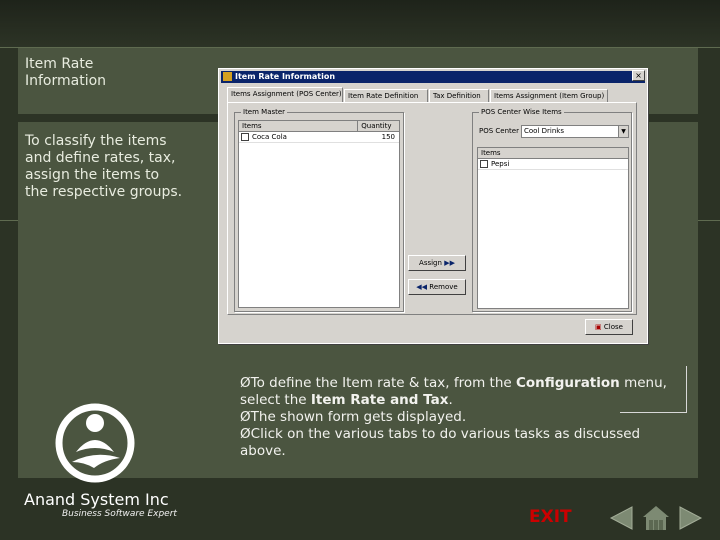  Describe the element at coordinates (499, 131) in the screenshot. I see `pos-center-combo-label: POS Center` at that location.